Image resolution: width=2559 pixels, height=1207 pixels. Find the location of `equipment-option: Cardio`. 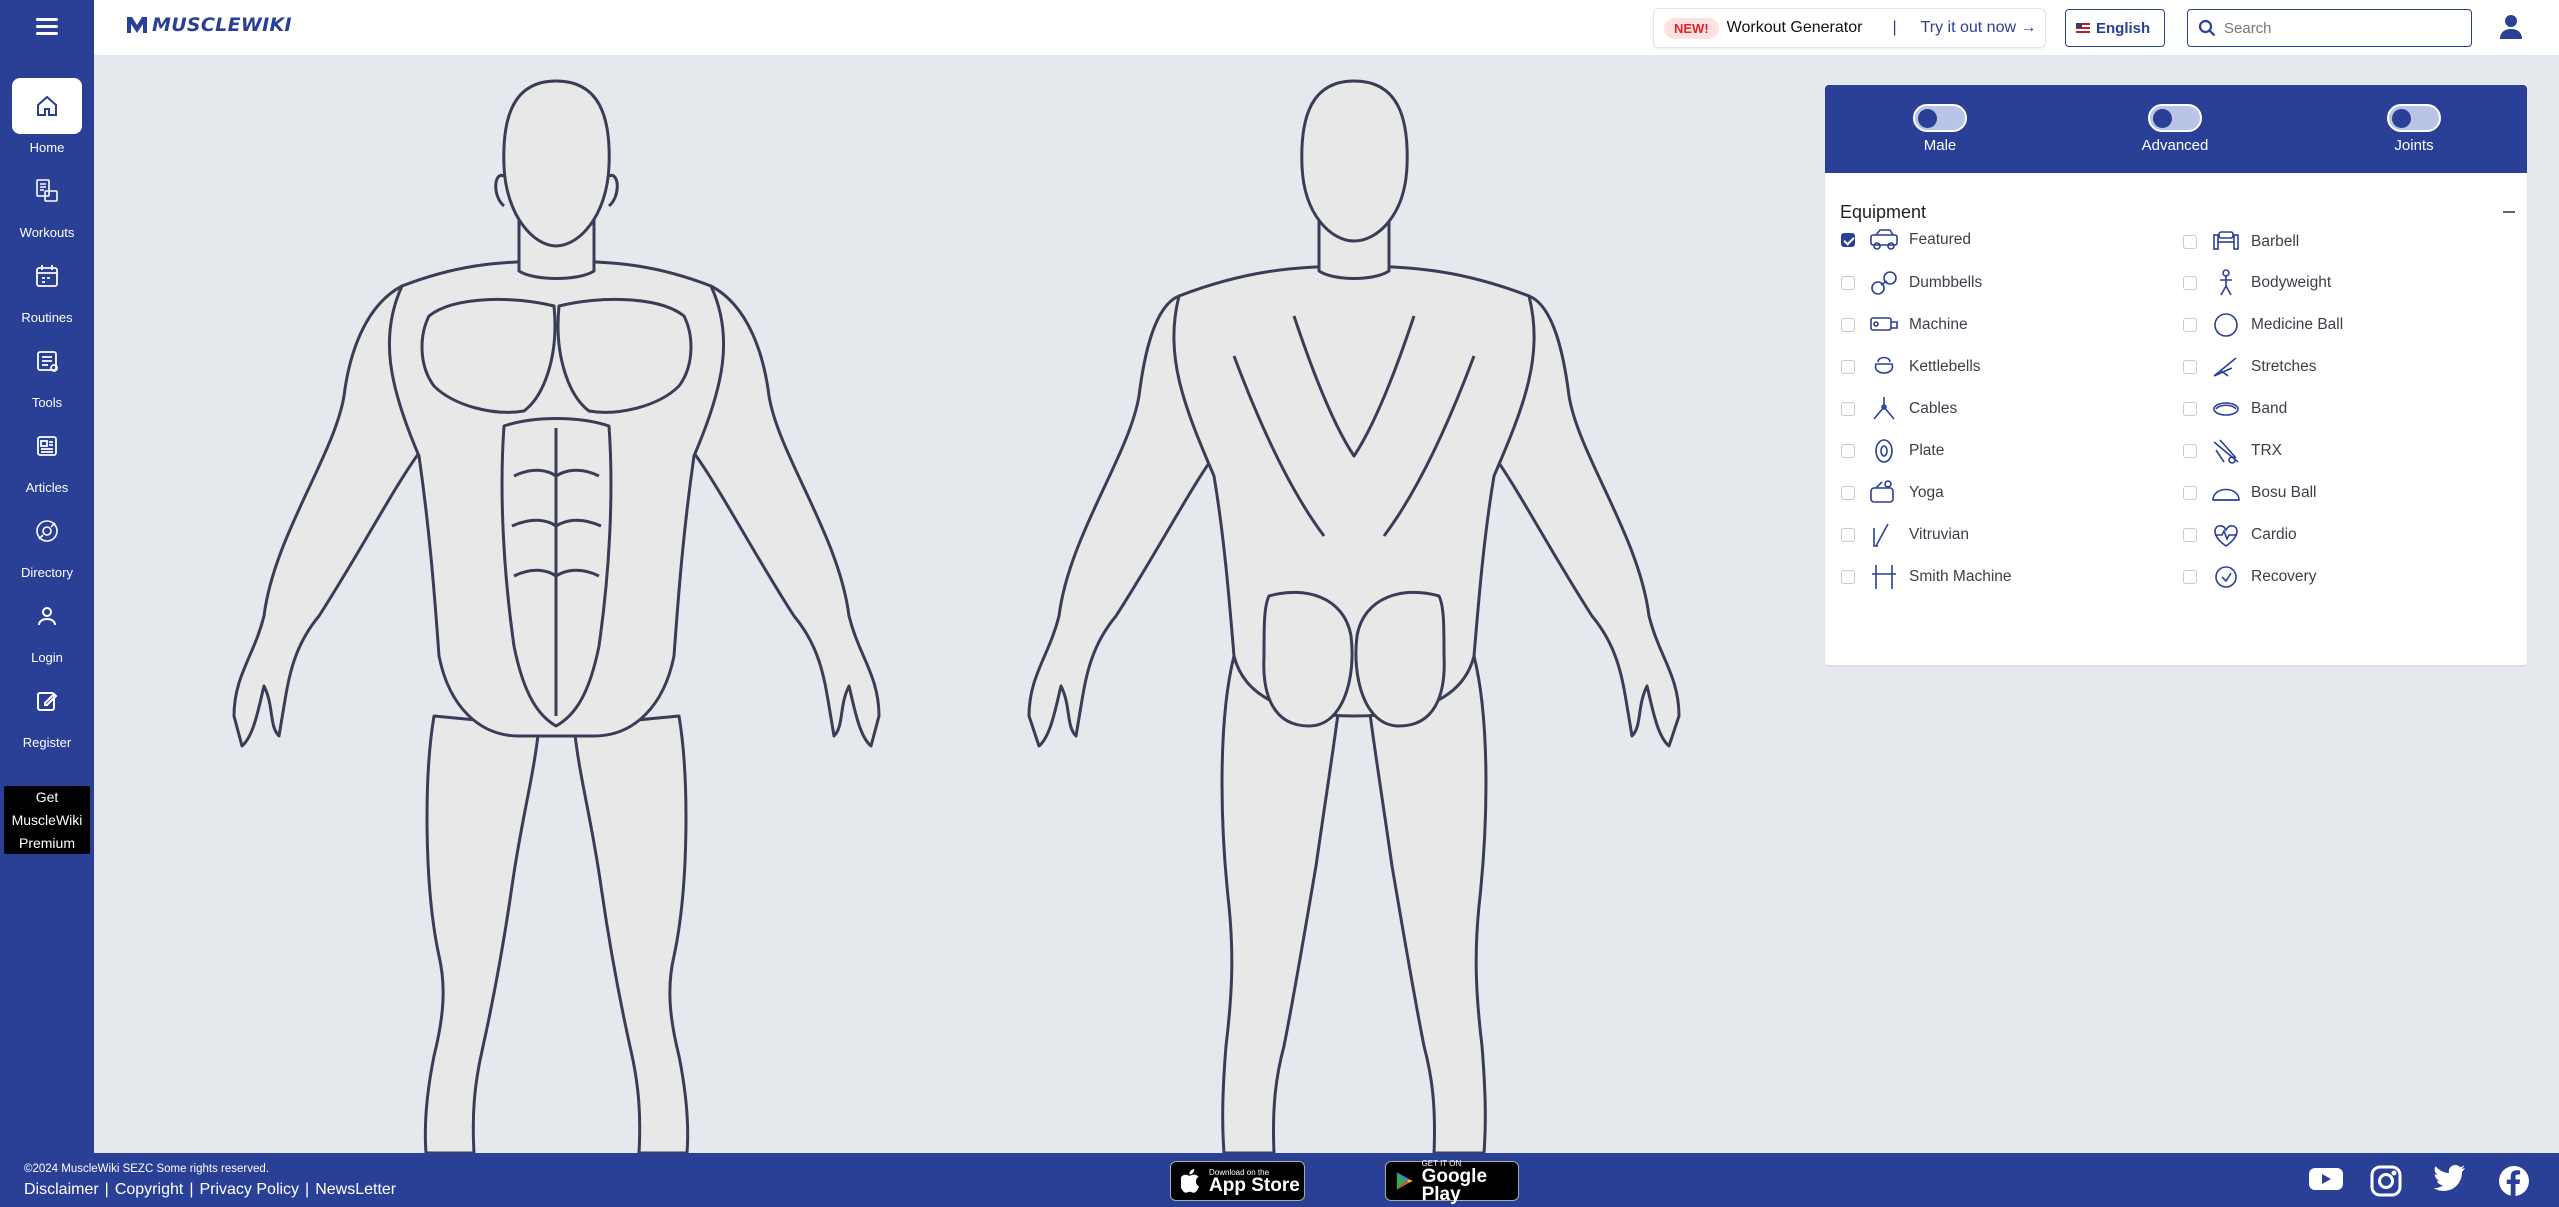

equipment-option: Cardio is located at coordinates (2240, 535).